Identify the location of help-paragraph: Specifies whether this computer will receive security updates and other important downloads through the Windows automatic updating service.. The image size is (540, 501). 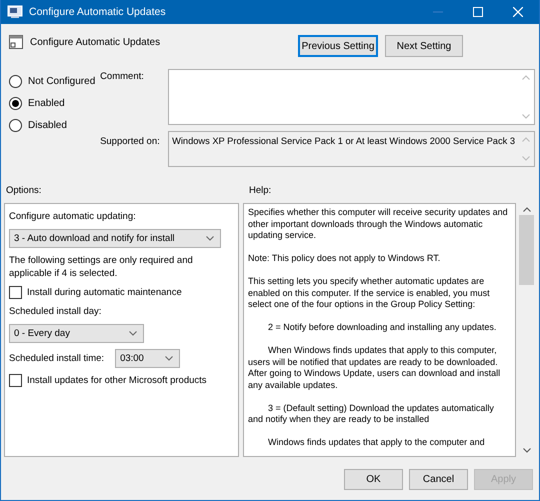
(378, 224).